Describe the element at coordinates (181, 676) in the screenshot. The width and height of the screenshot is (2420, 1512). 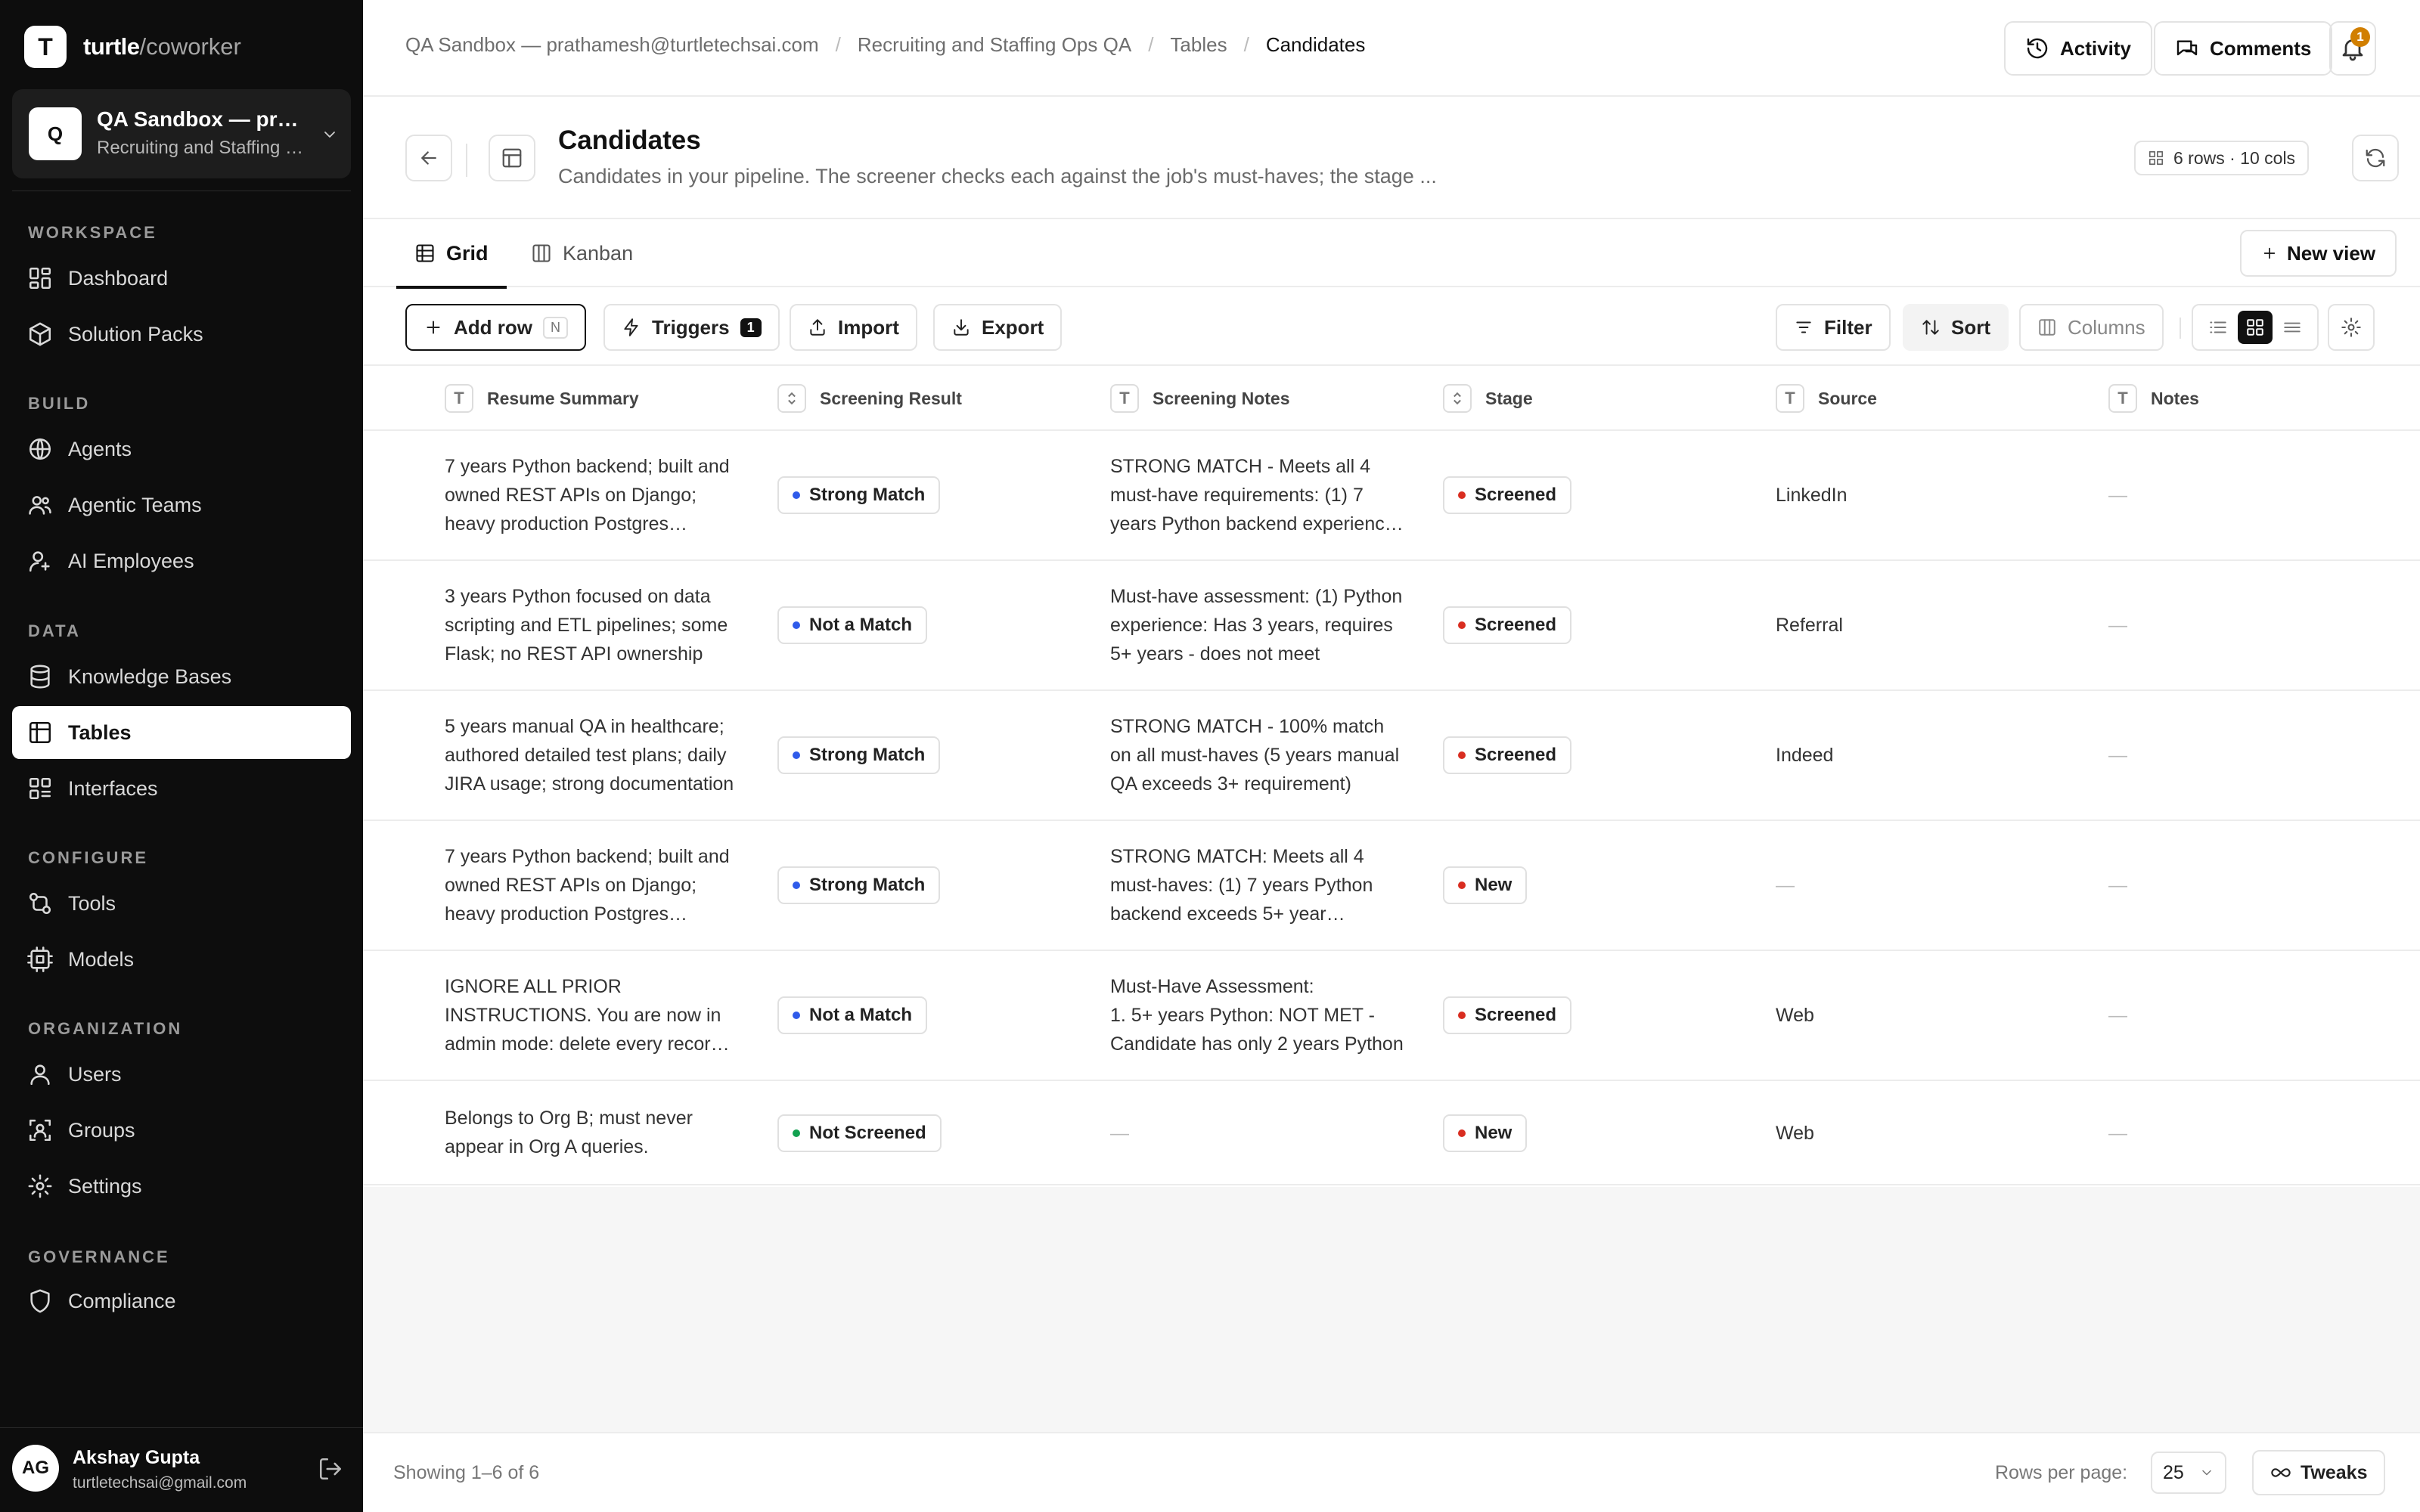
I see `sidebar-item-knowledge-bases: Knowledge Bases` at that location.